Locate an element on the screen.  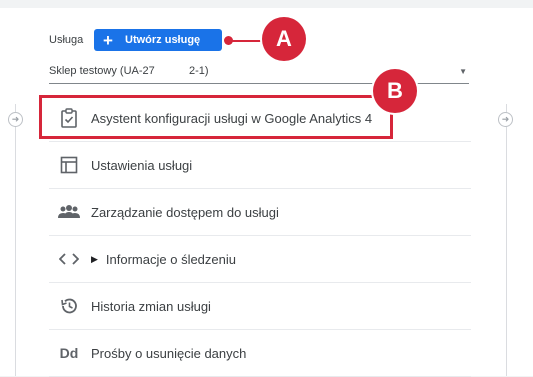
code-icon is located at coordinates (69, 259).